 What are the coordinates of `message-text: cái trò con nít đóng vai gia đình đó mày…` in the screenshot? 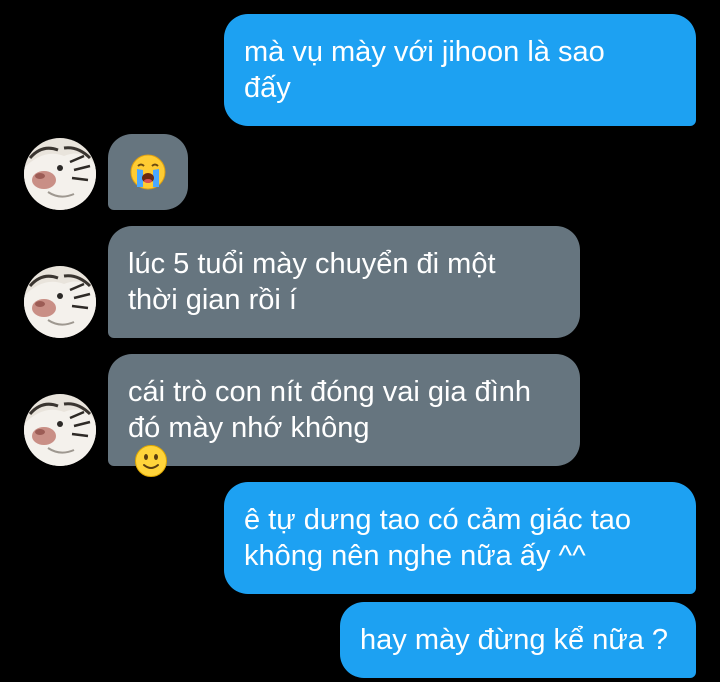 It's located at (329, 410).